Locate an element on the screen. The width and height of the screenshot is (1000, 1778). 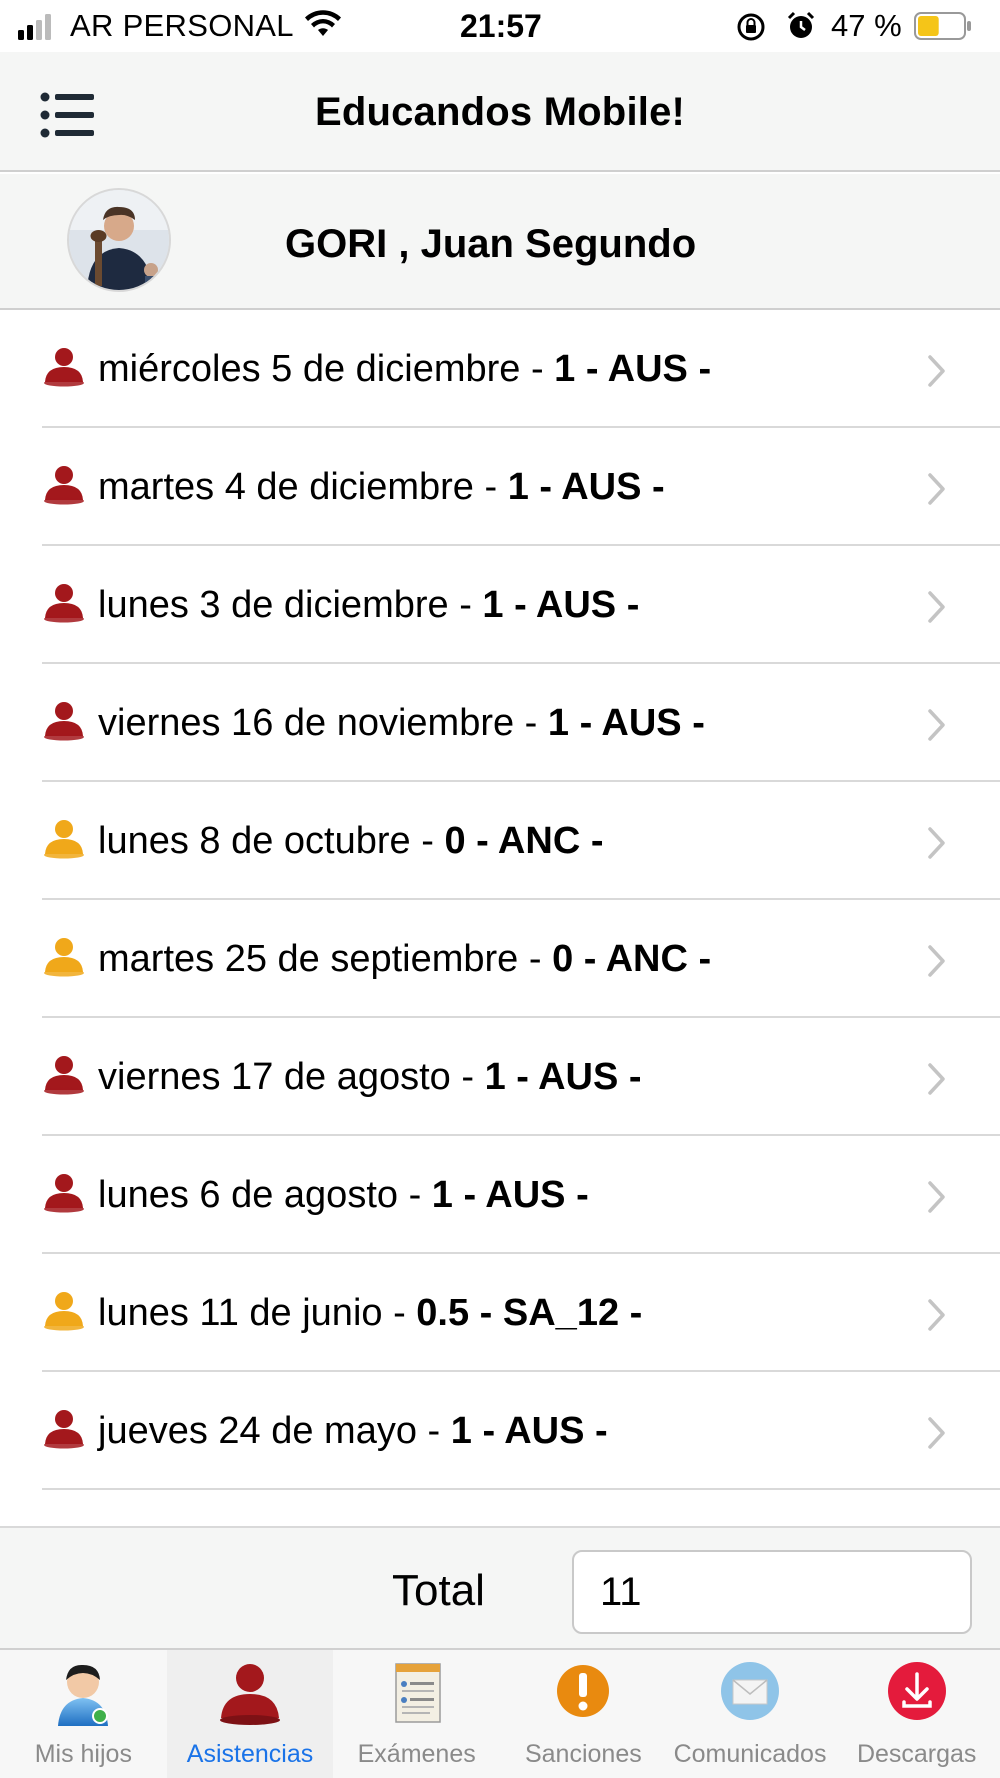
attendance-date: viernes 16 de noviembre - is located at coordinates (323, 723).